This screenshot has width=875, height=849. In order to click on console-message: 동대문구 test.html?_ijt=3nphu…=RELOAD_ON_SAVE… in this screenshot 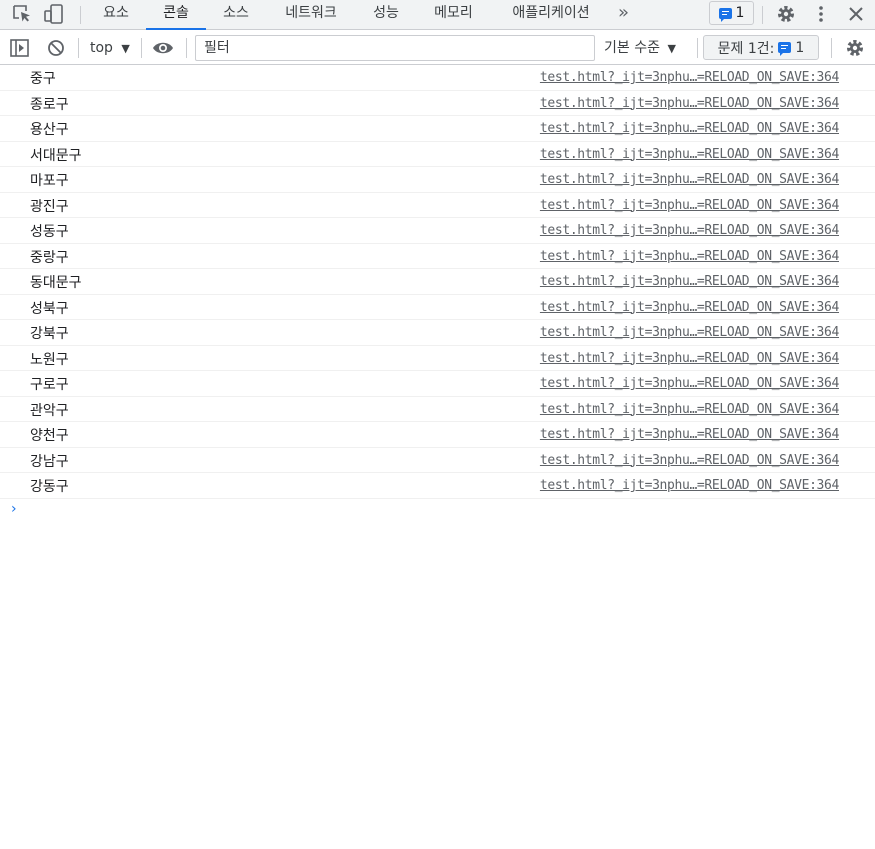, I will do `click(437, 282)`.